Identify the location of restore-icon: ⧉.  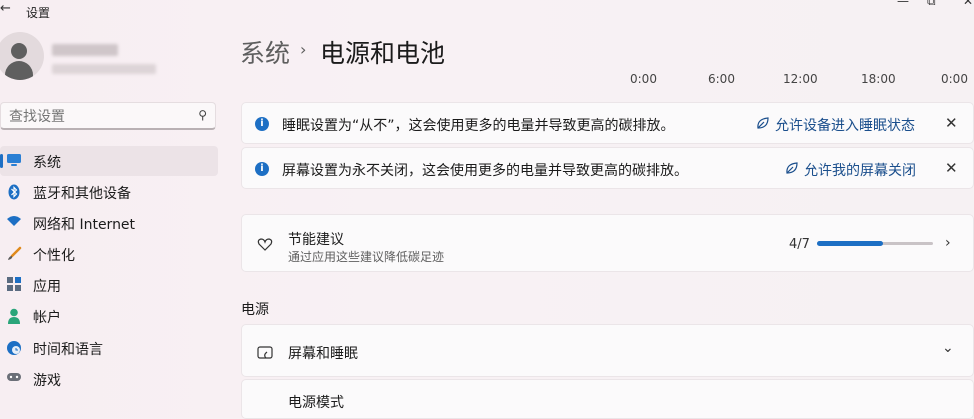
(931, 4).